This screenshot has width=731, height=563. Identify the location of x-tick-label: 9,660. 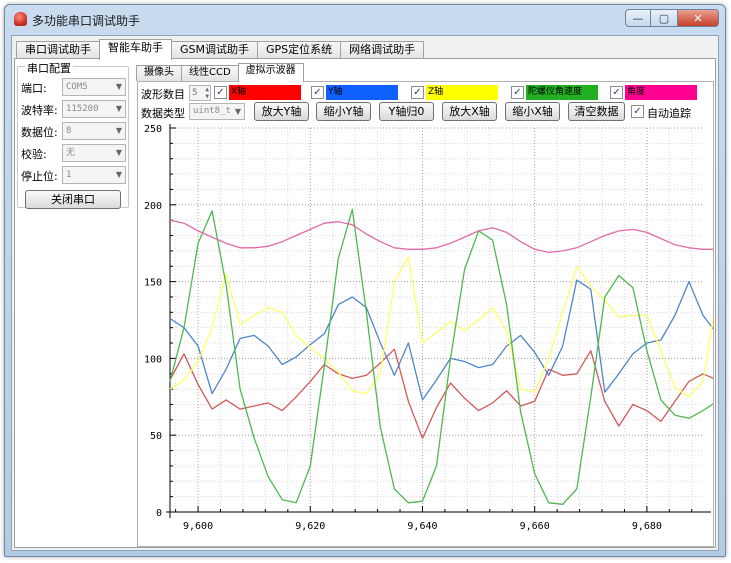
(535, 526).